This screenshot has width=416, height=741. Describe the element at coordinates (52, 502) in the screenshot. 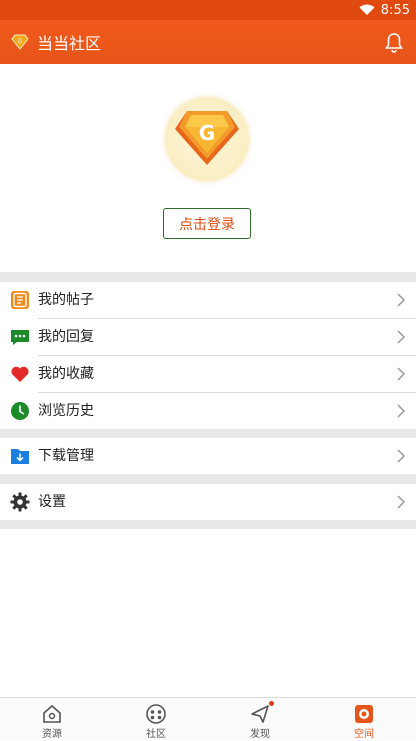

I see `menu-item-label: 设置` at that location.